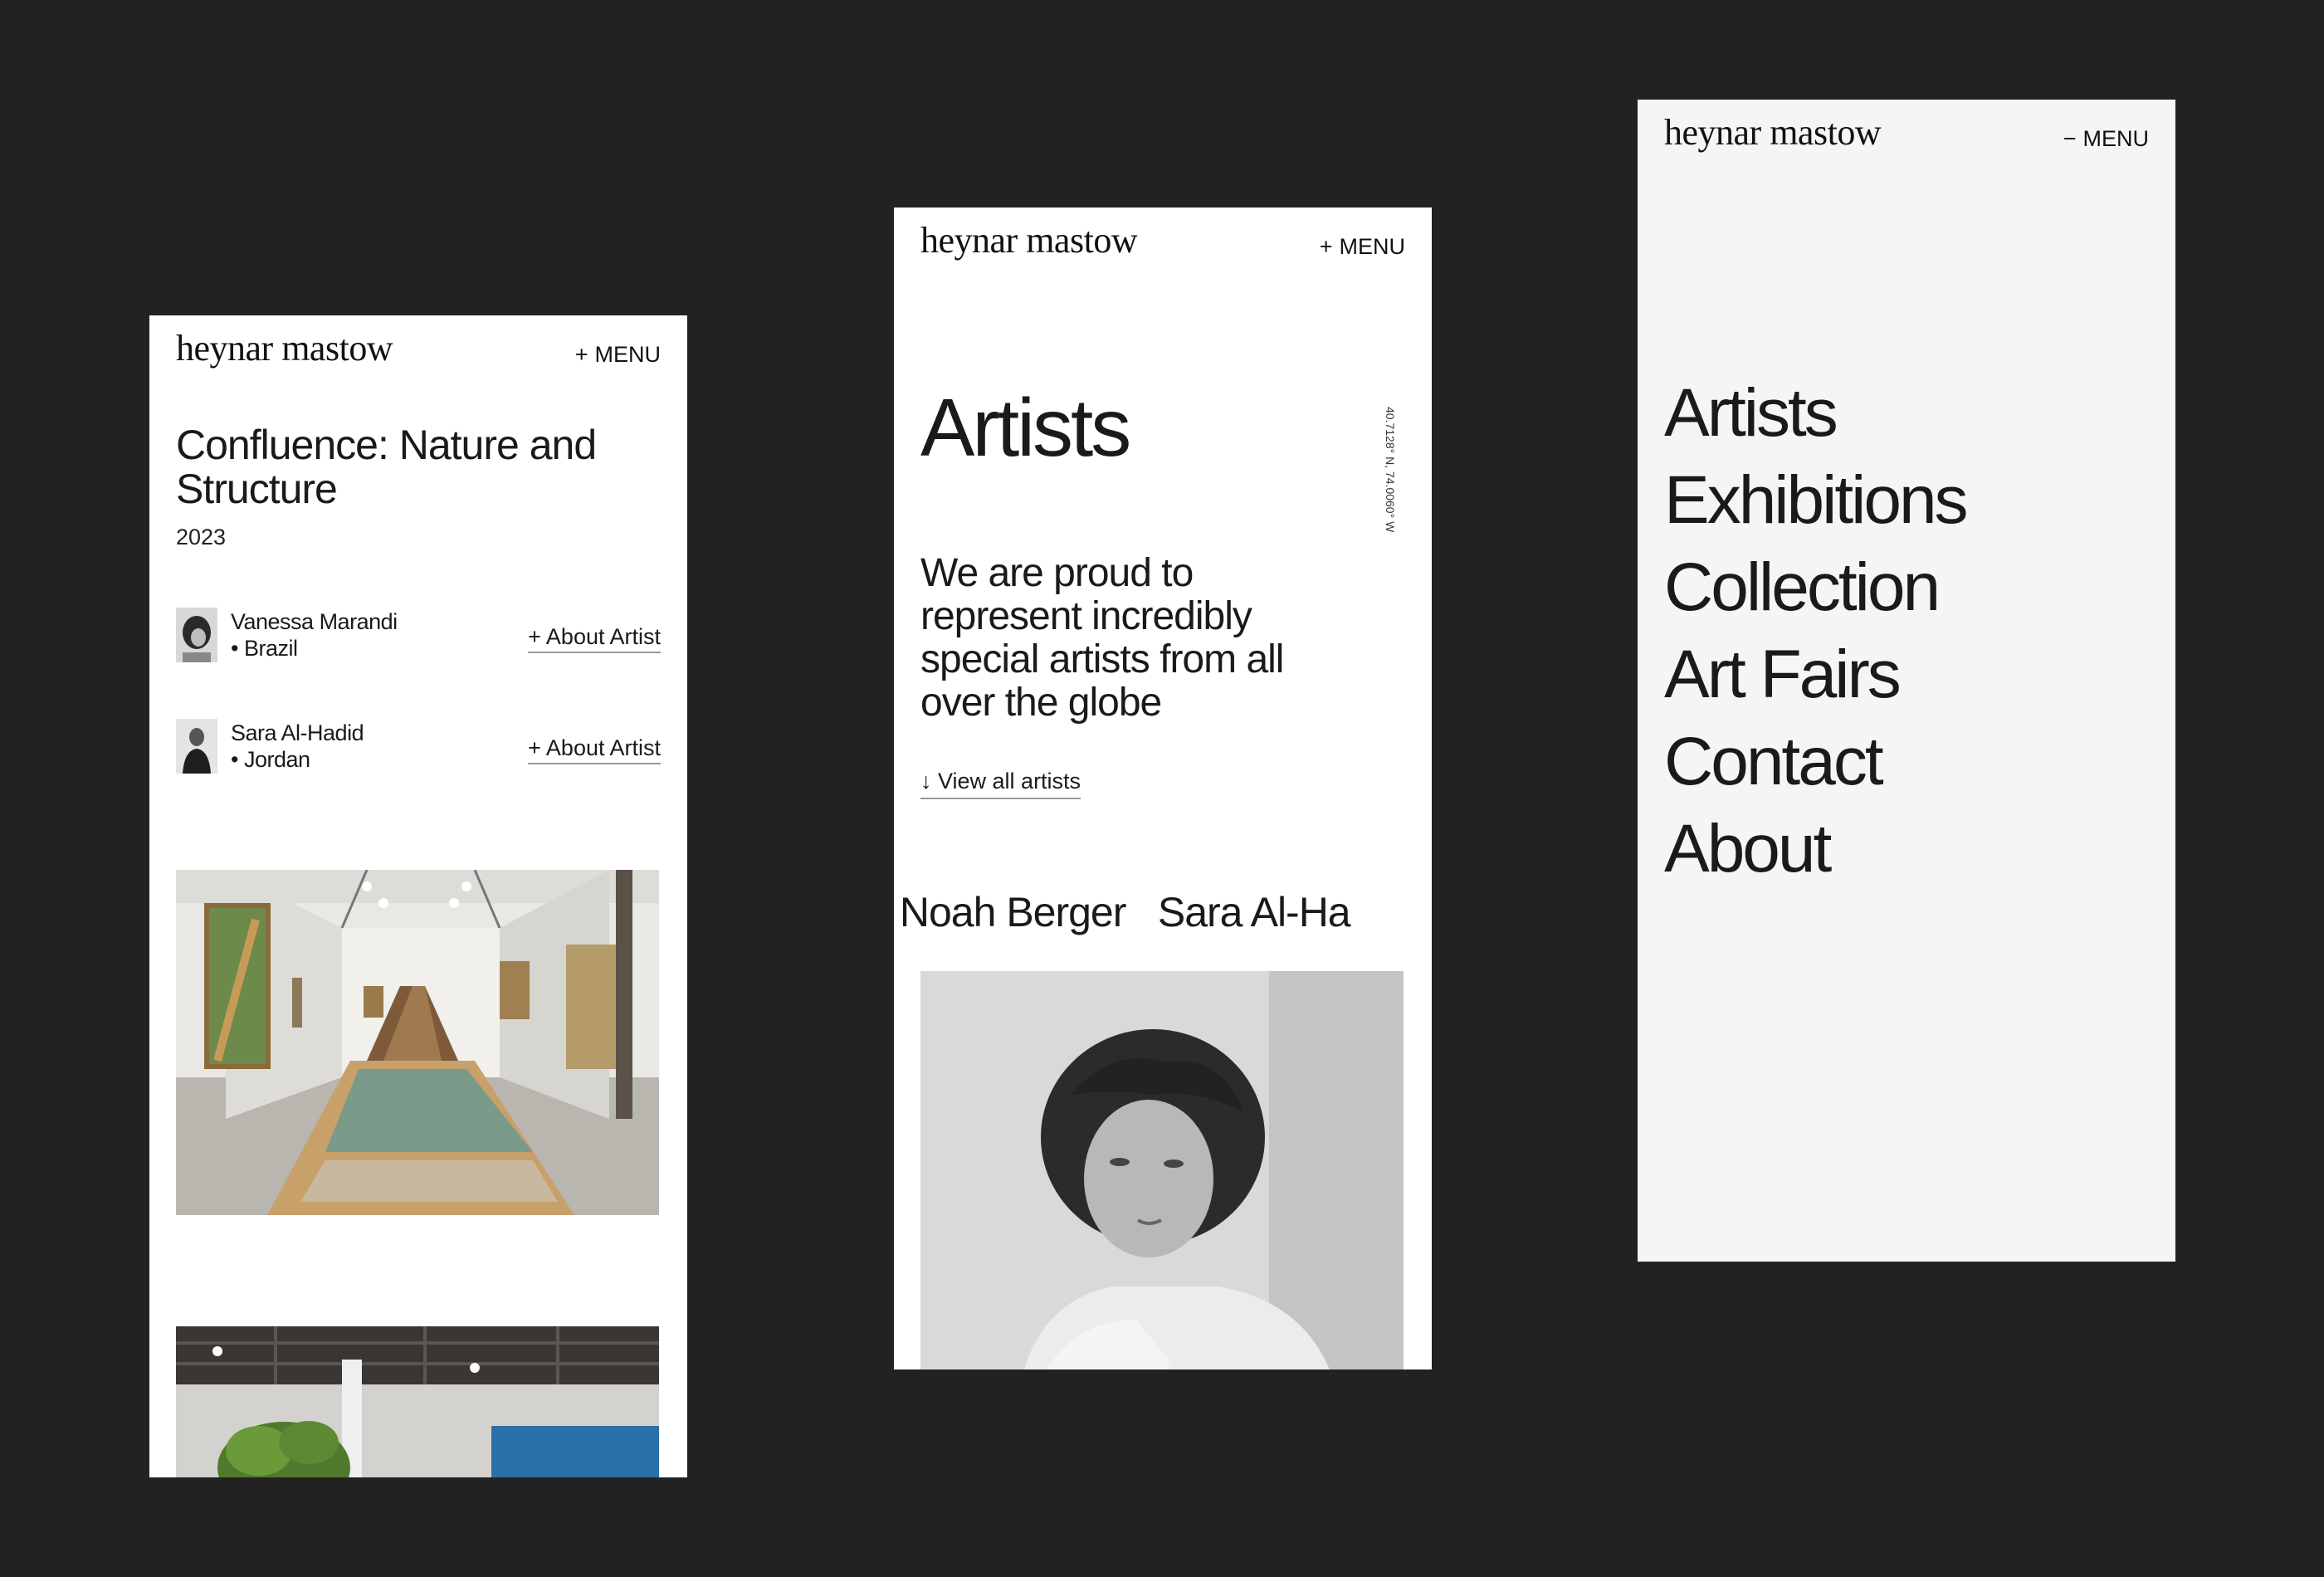 This screenshot has height=1577, width=2324. I want to click on view-all-artists-link: ↓ View all artists, so click(1001, 784).